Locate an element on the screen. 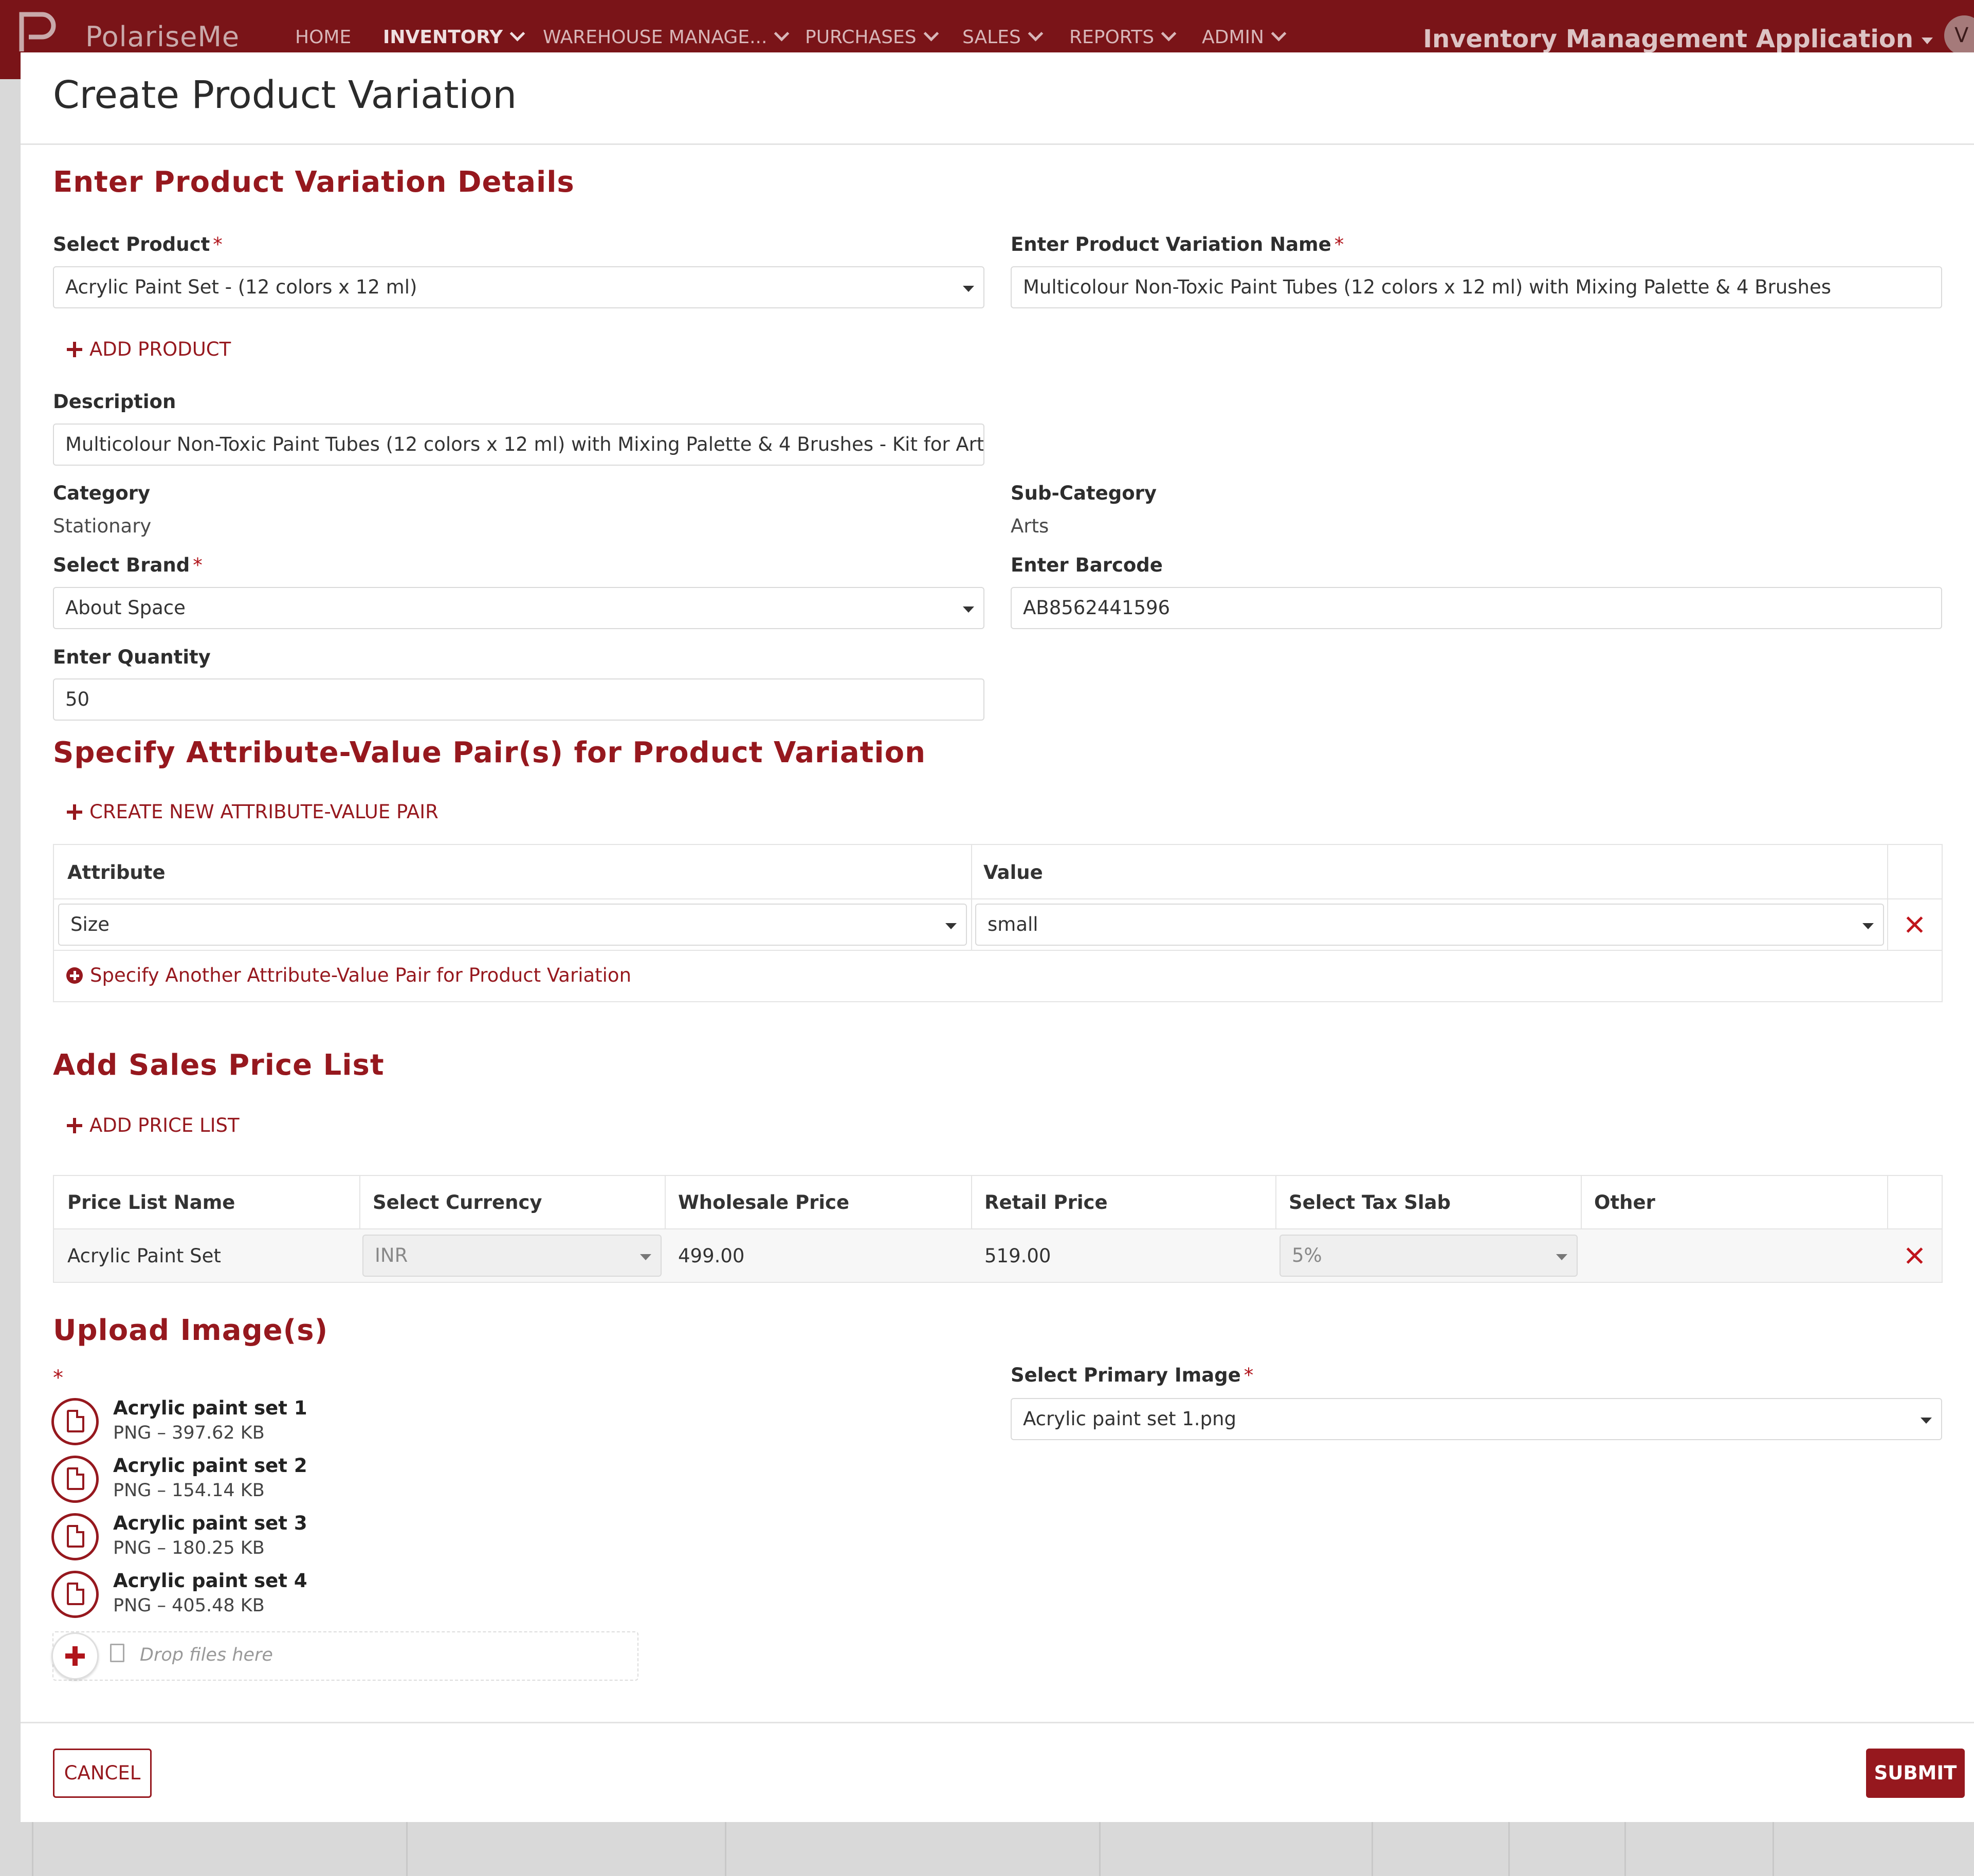 Image resolution: width=1974 pixels, height=1876 pixels. create-attribute-value-pair-button: CREATE NEW ATTRIBUTE-VALUE PAIR is located at coordinates (252, 812).